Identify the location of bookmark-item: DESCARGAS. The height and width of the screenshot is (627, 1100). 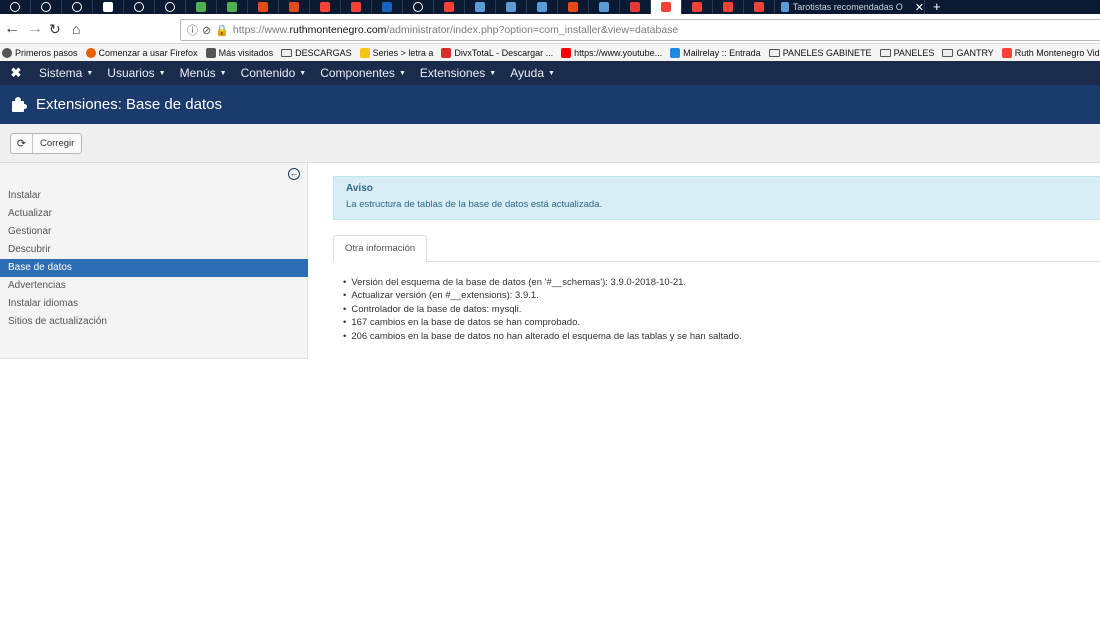
(316, 53).